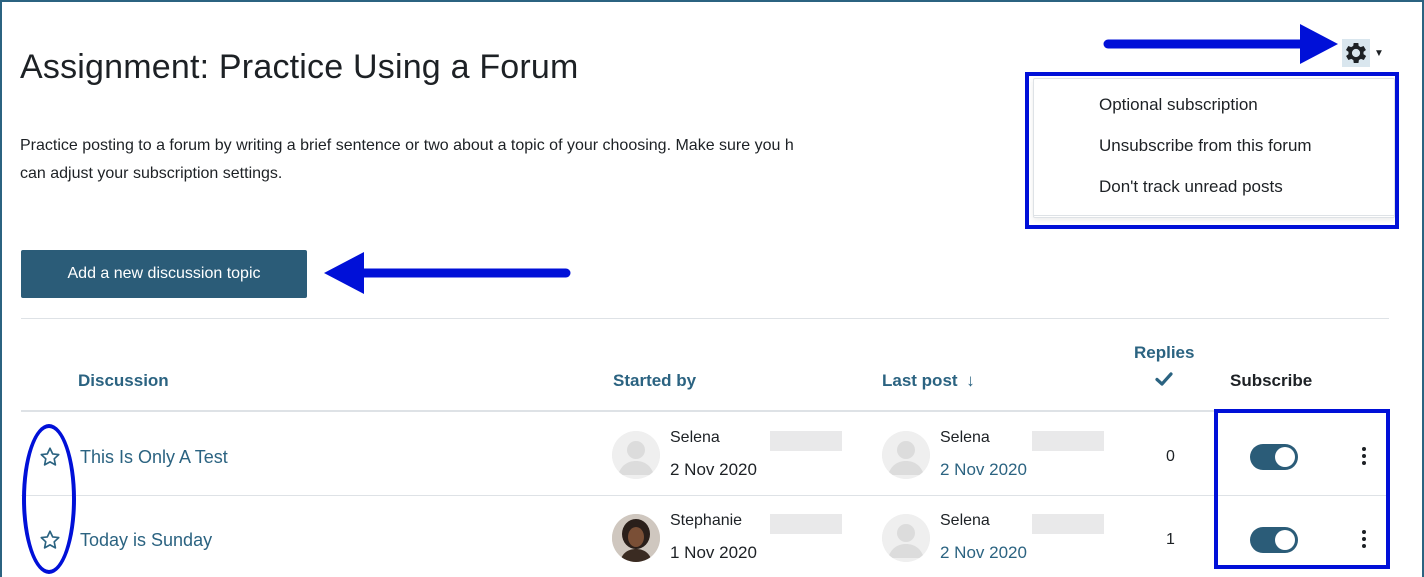 This screenshot has height=577, width=1424. What do you see at coordinates (705, 495) in the screenshot?
I see `row-divider` at bounding box center [705, 495].